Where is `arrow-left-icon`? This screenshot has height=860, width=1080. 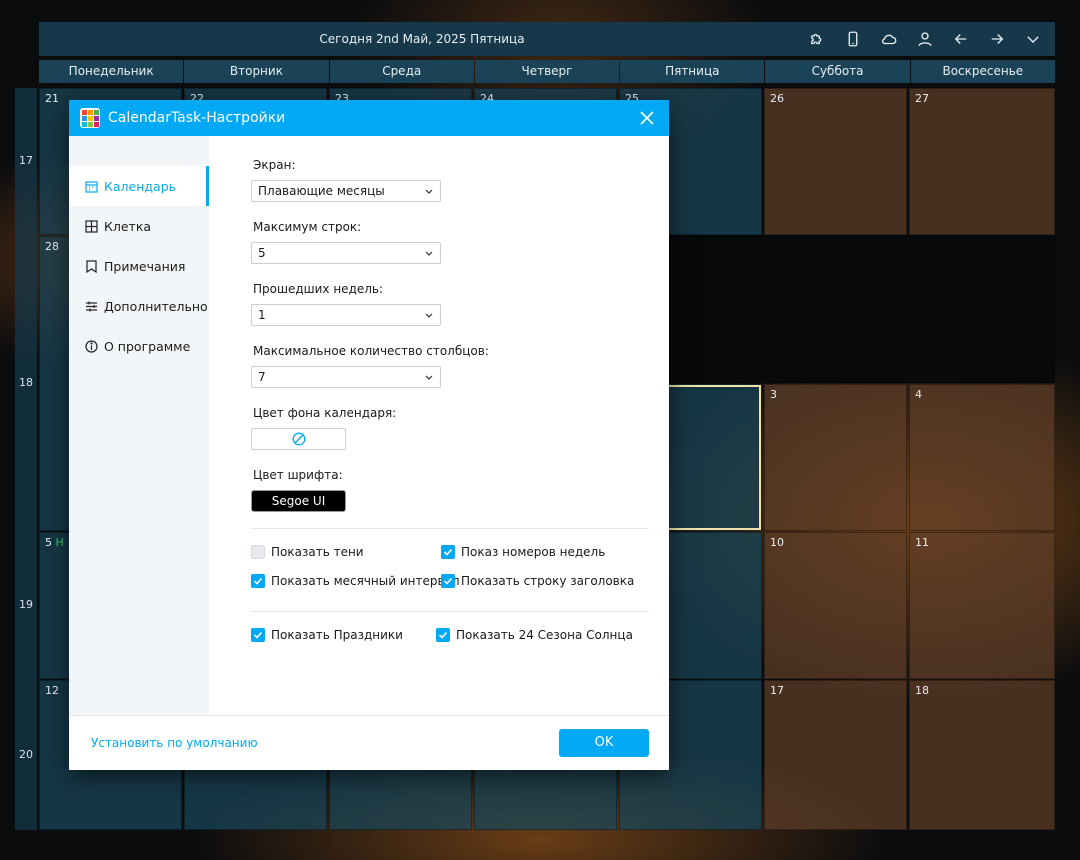 arrow-left-icon is located at coordinates (961, 39).